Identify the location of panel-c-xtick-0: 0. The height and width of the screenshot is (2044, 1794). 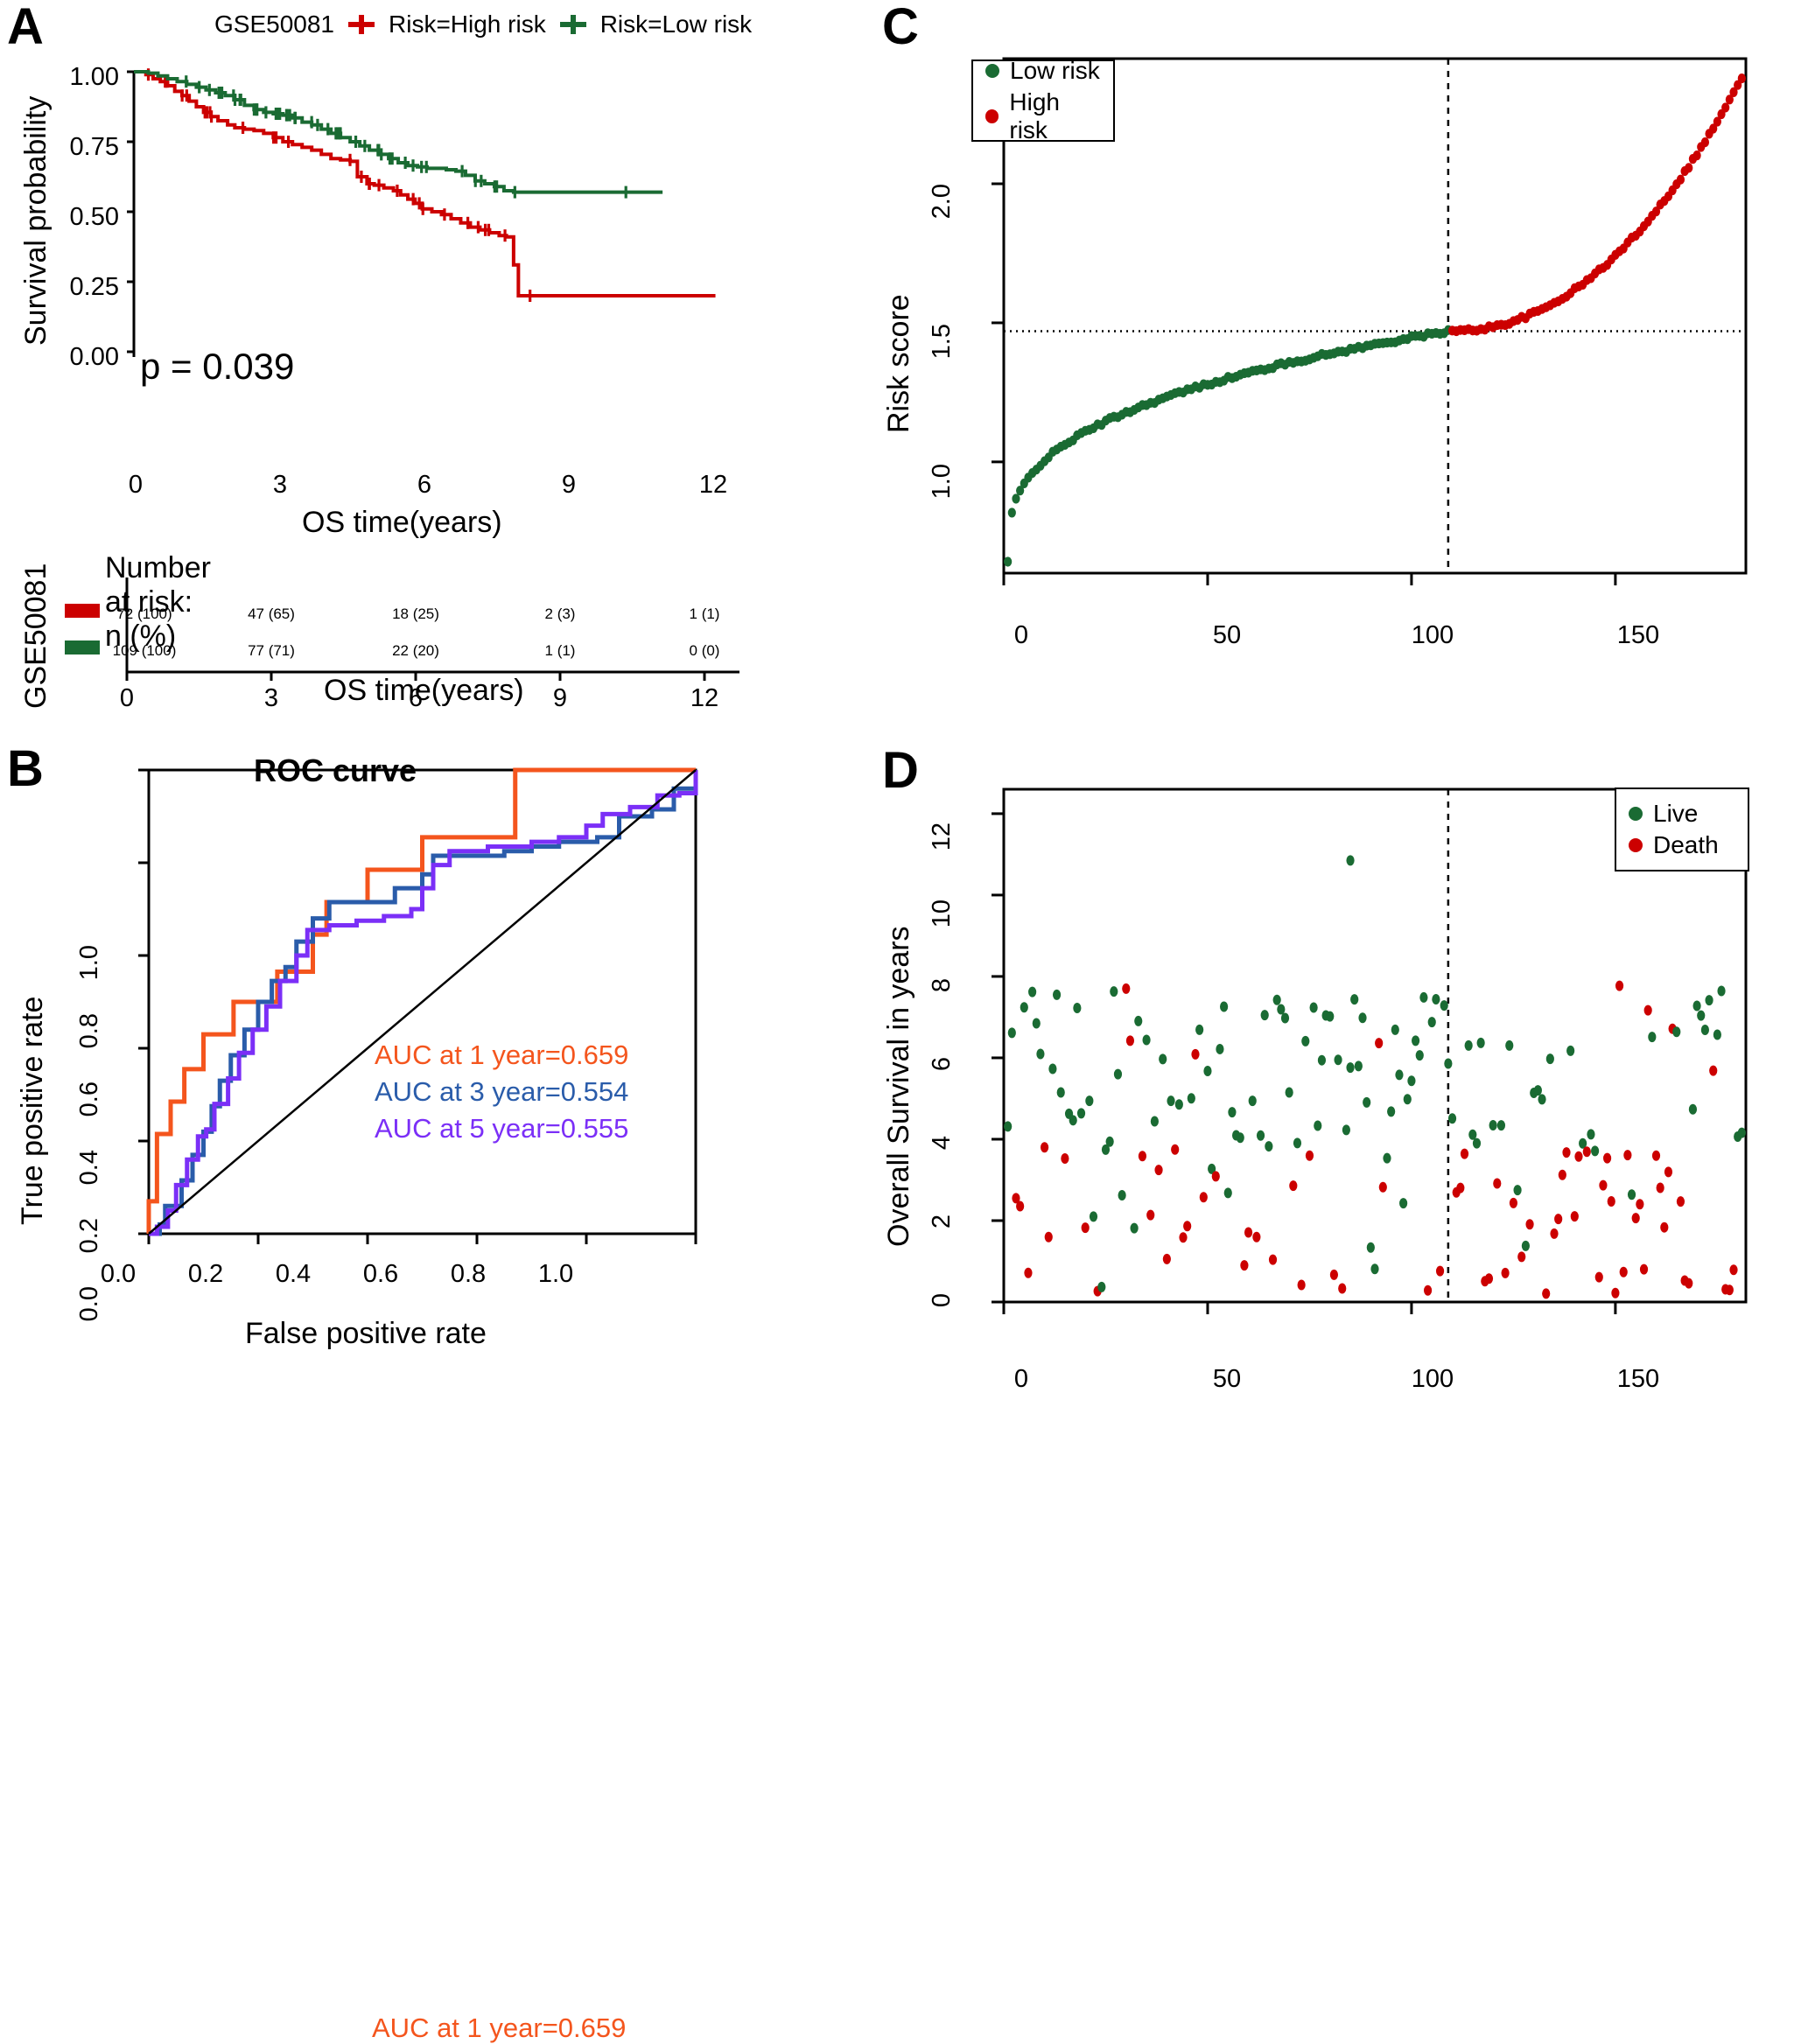
(1021, 635).